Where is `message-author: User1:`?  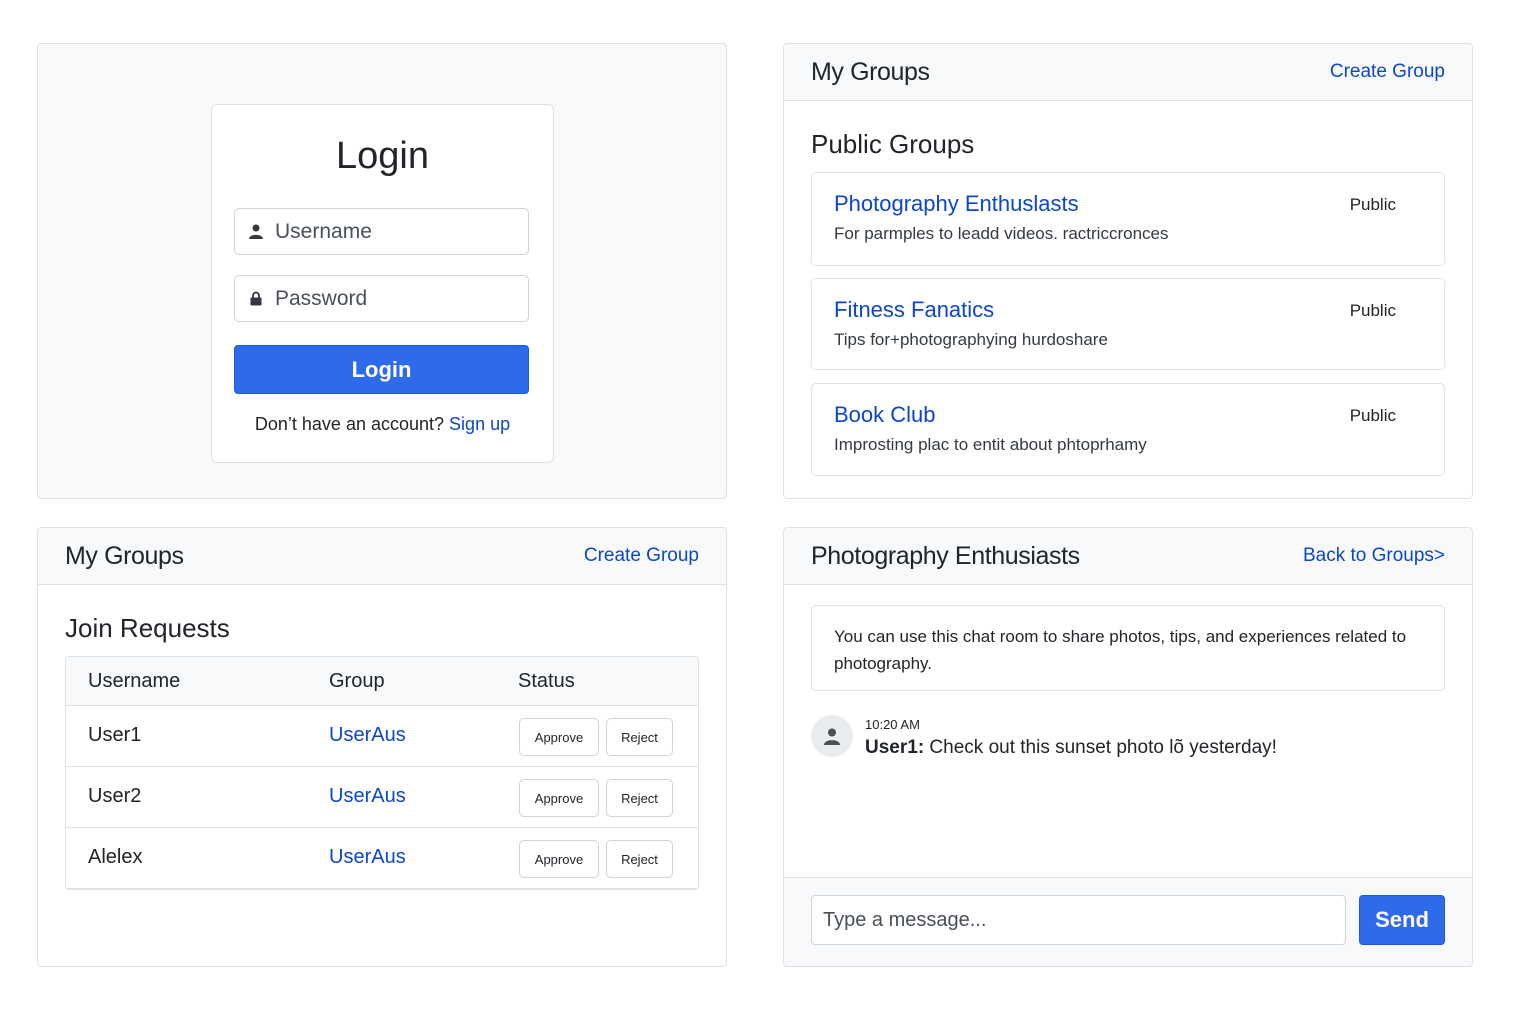 message-author: User1: is located at coordinates (895, 747).